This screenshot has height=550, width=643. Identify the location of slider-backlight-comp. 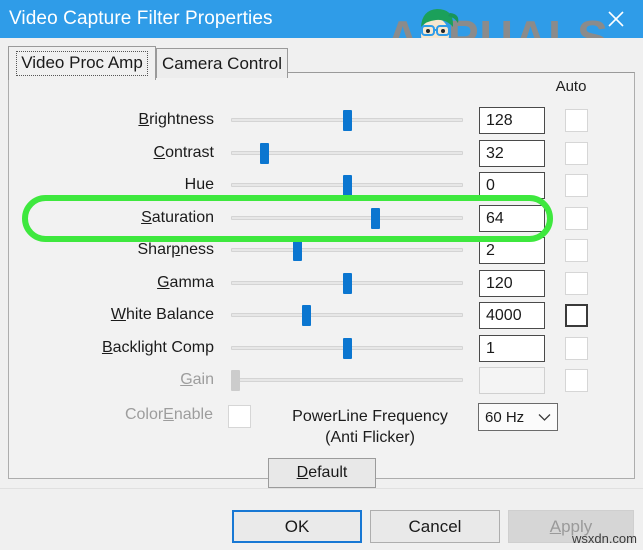
(347, 348).